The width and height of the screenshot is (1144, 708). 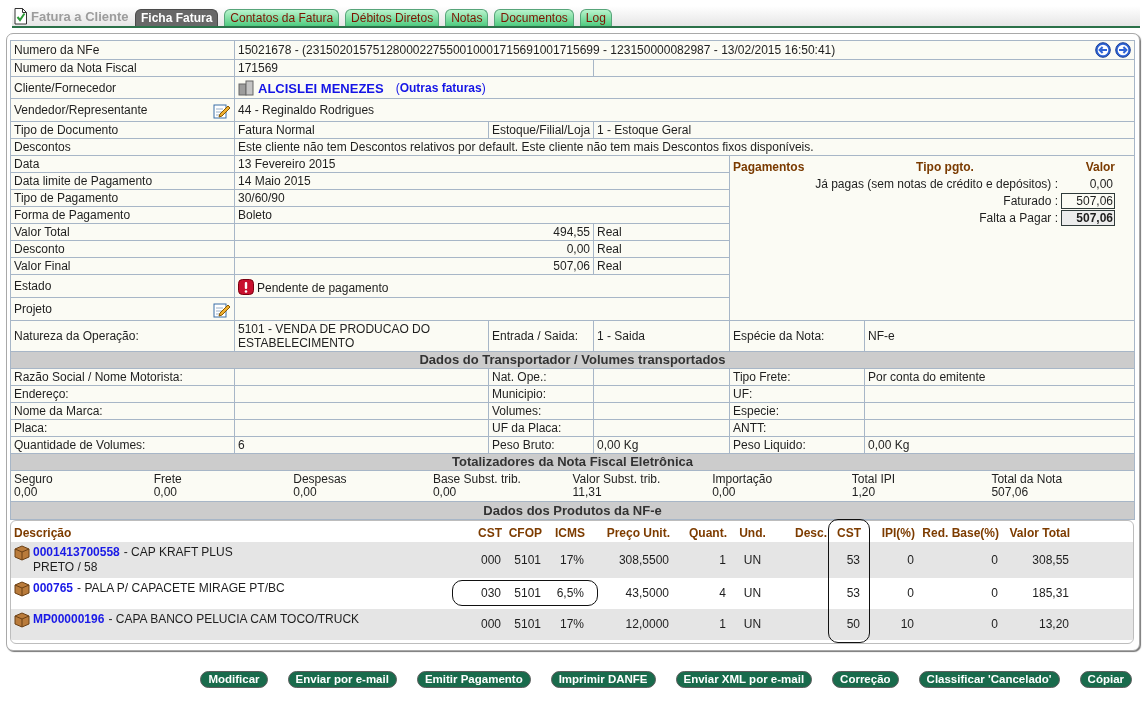 I want to click on amount-value: 494,55, so click(x=414, y=232).